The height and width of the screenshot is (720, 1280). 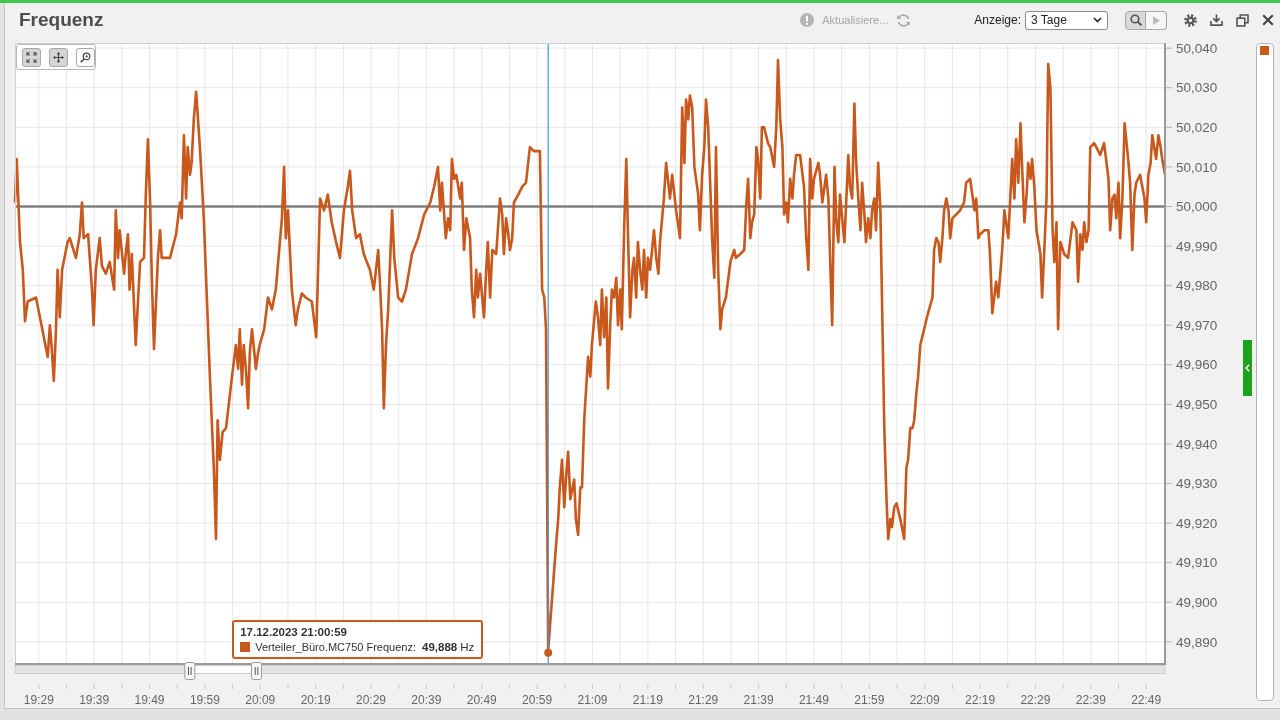 What do you see at coordinates (440, 646) in the screenshot?
I see `tooltip-value: 49,888` at bounding box center [440, 646].